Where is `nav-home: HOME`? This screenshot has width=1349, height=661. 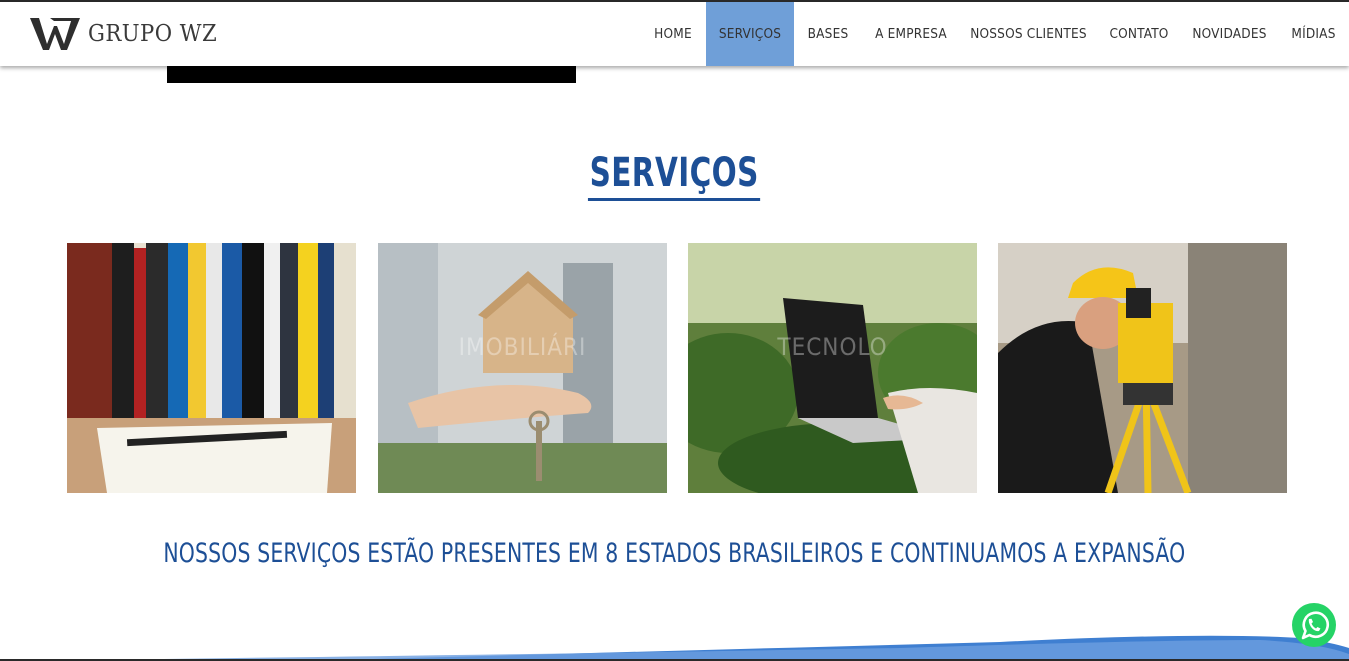
nav-home: HOME is located at coordinates (673, 34).